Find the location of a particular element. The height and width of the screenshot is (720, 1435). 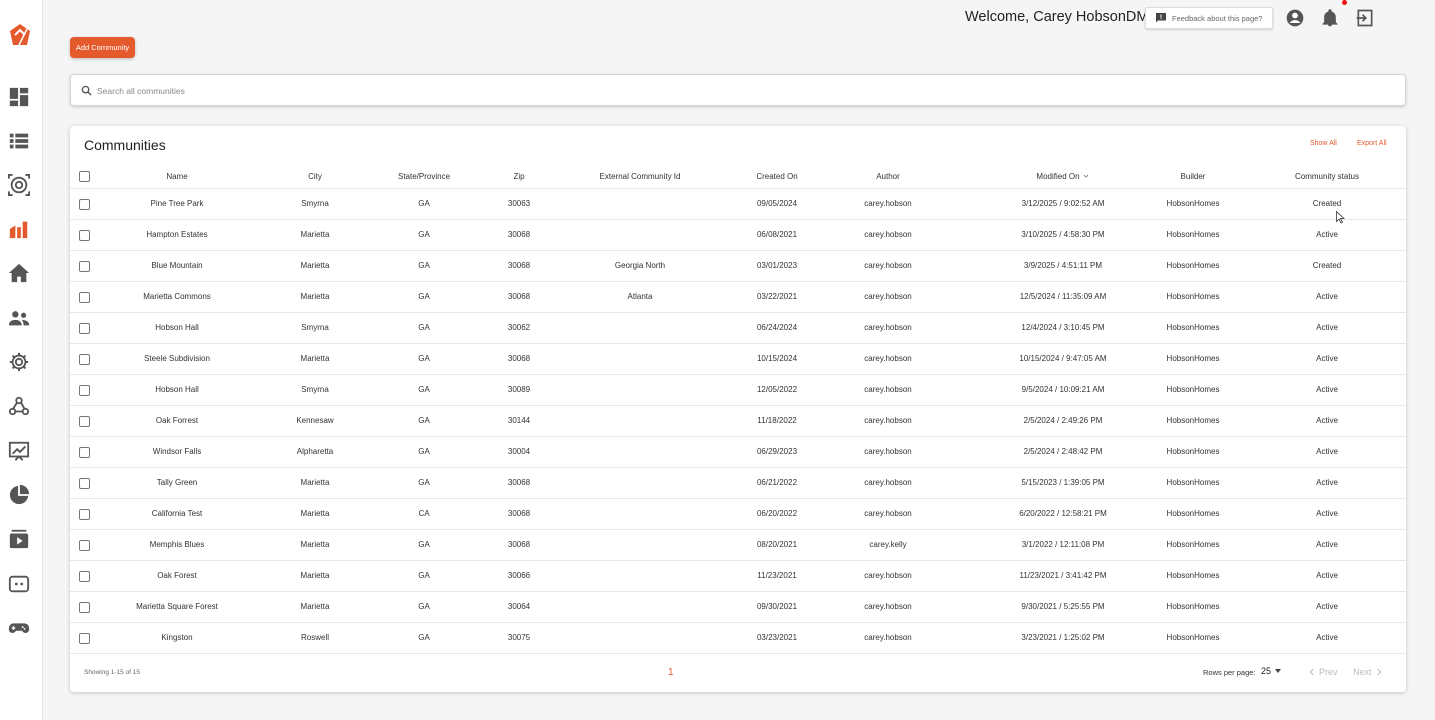

column-header-label: Builder is located at coordinates (1193, 176).